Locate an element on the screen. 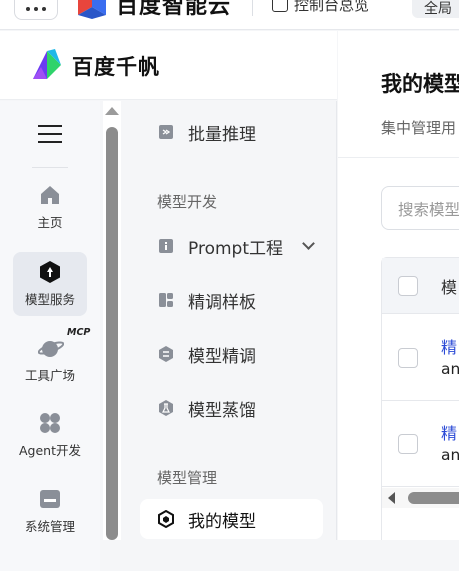 The width and height of the screenshot is (459, 571). more-menu-button is located at coordinates (36, 10).